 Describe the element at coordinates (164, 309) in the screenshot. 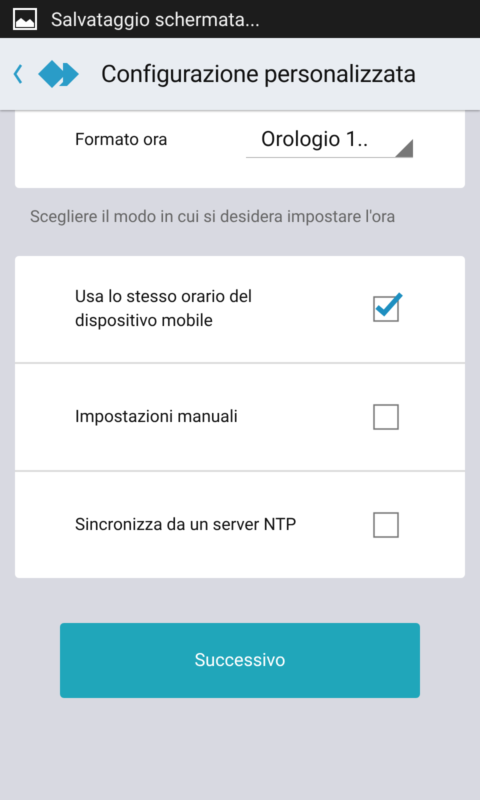

I see `option-label: Usa lo stesso orario del dispositivo mobile` at that location.